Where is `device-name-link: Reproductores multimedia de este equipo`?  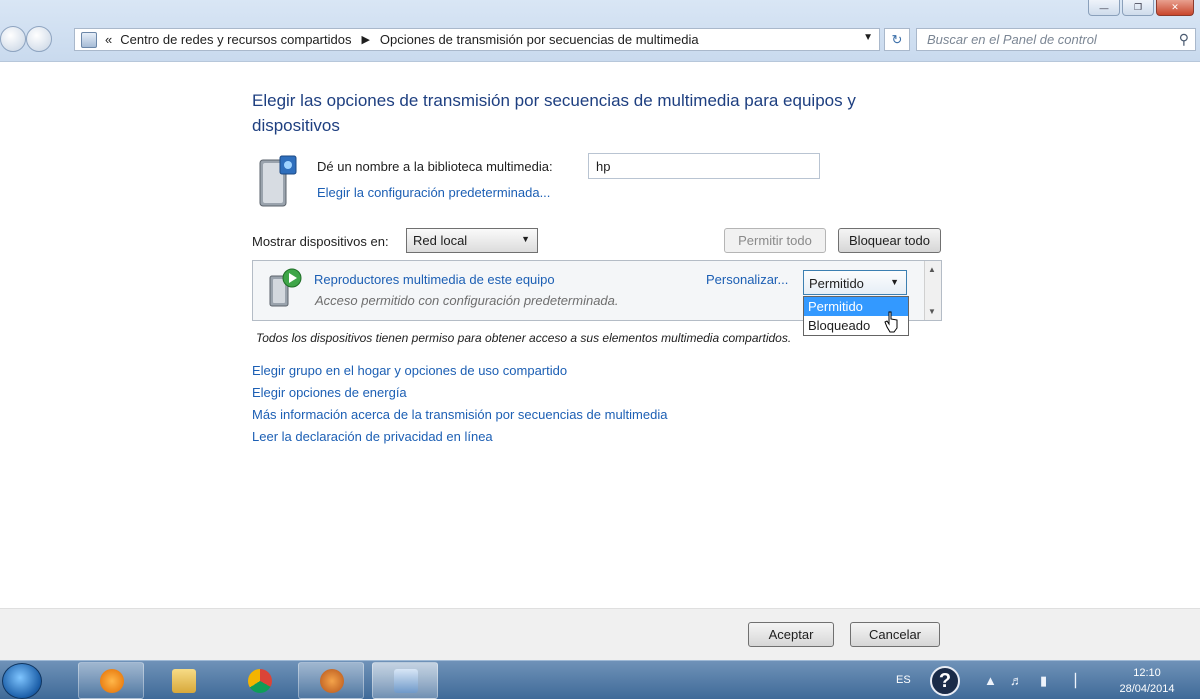 device-name-link: Reproductores multimedia de este equipo is located at coordinates (434, 279).